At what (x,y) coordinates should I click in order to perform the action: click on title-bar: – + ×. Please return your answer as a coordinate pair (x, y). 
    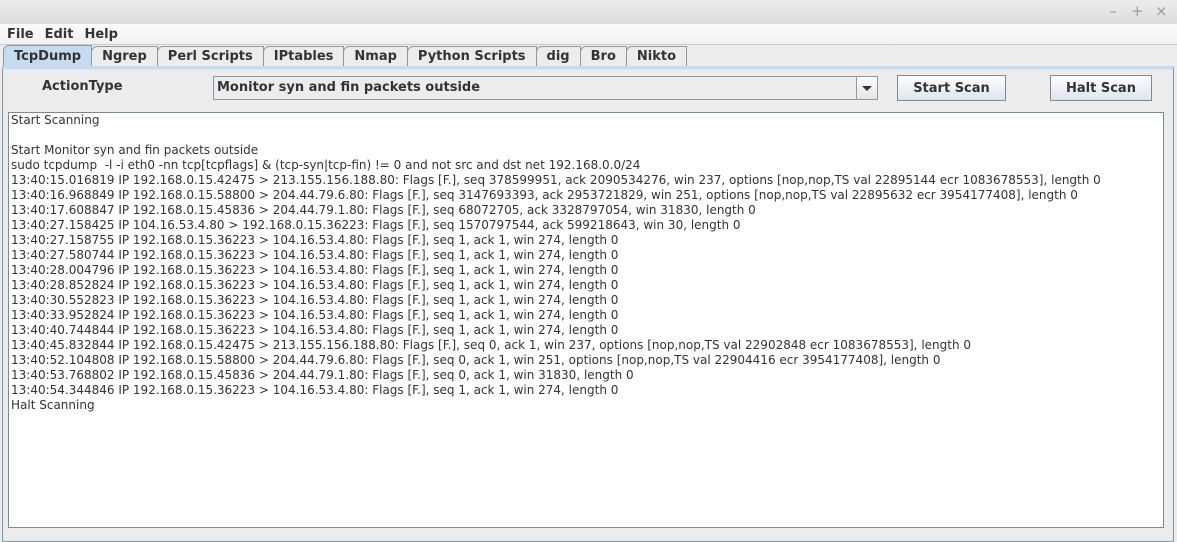
    Looking at the image, I should click on (588, 12).